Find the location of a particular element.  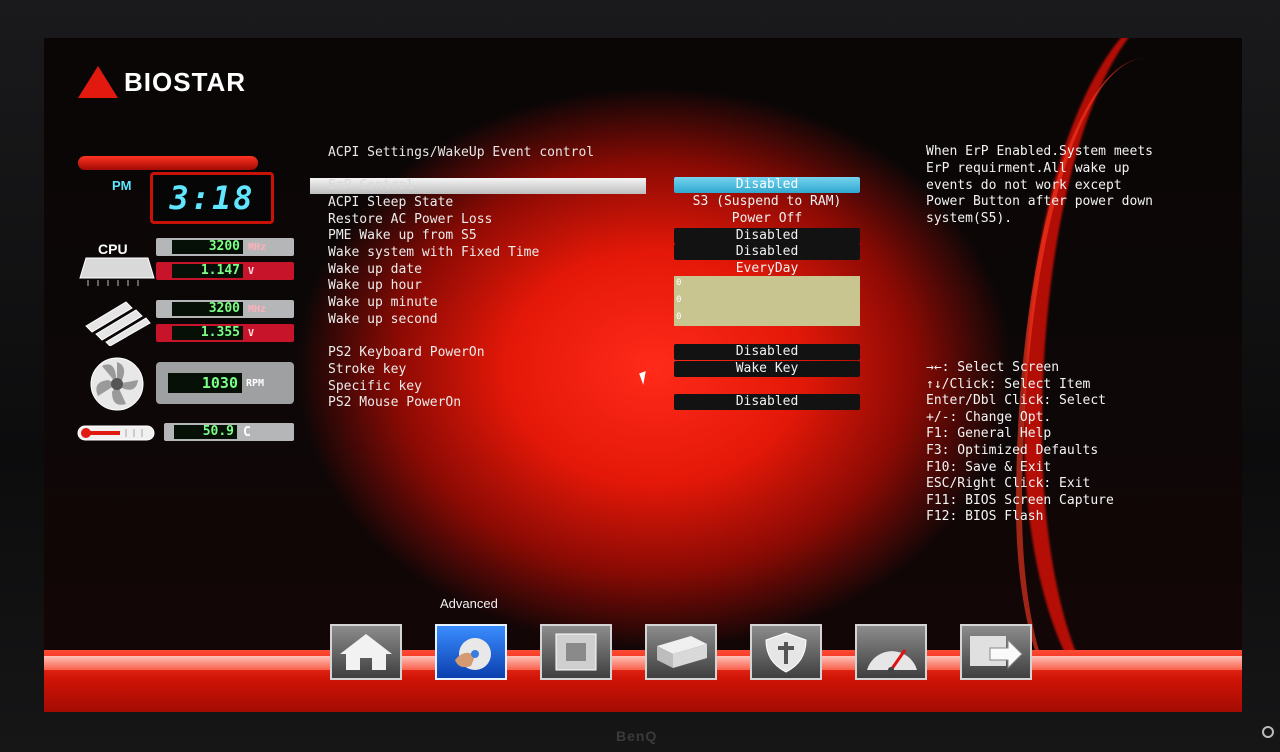

memory-frequency-readout: 3200 MHz is located at coordinates (225, 309).